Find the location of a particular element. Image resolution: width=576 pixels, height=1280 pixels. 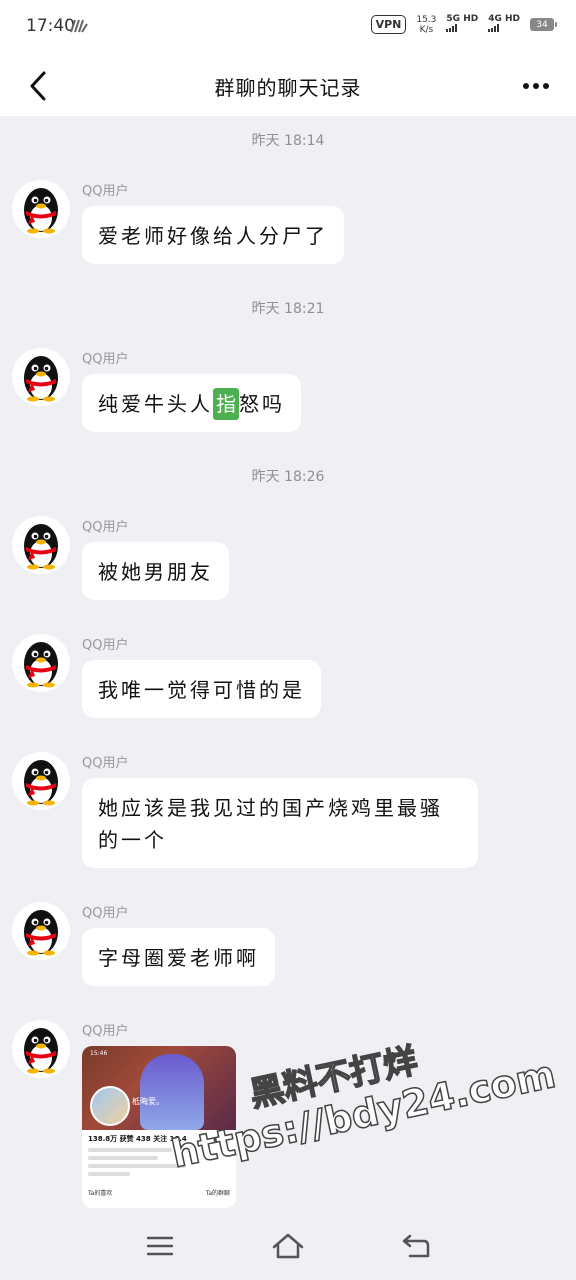

message-bubble: 她应该是我见过的国产烧鸡里最骚的一个 is located at coordinates (280, 823).